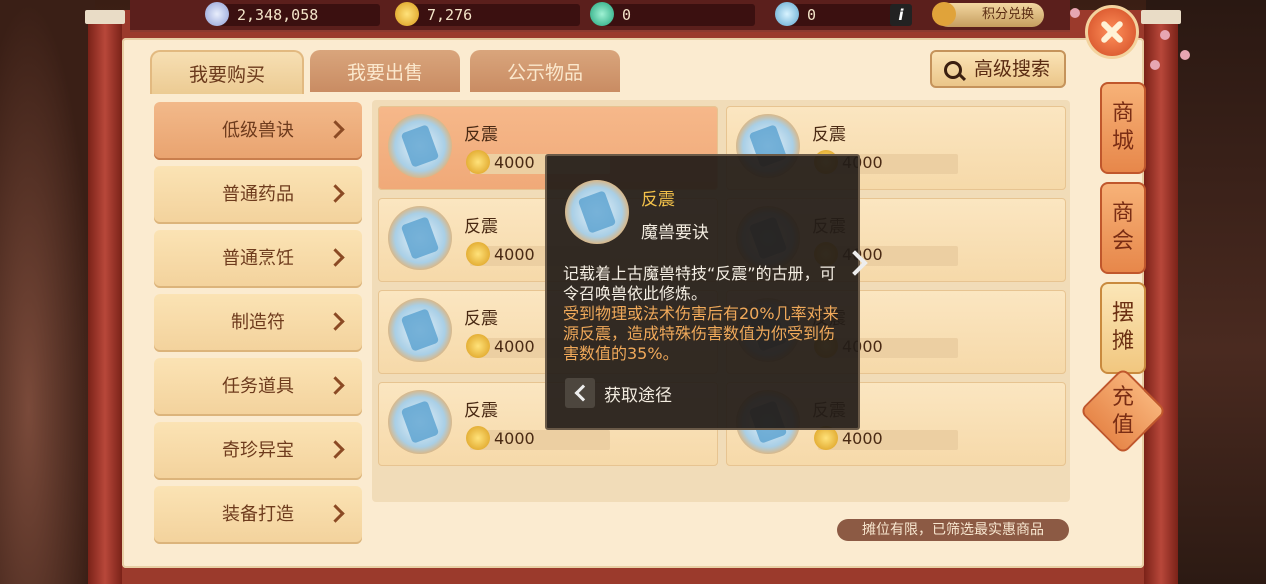 Image resolution: width=1266 pixels, height=584 pixels. What do you see at coordinates (217, 14) in the screenshot?
I see `silver-coin-icon` at bounding box center [217, 14].